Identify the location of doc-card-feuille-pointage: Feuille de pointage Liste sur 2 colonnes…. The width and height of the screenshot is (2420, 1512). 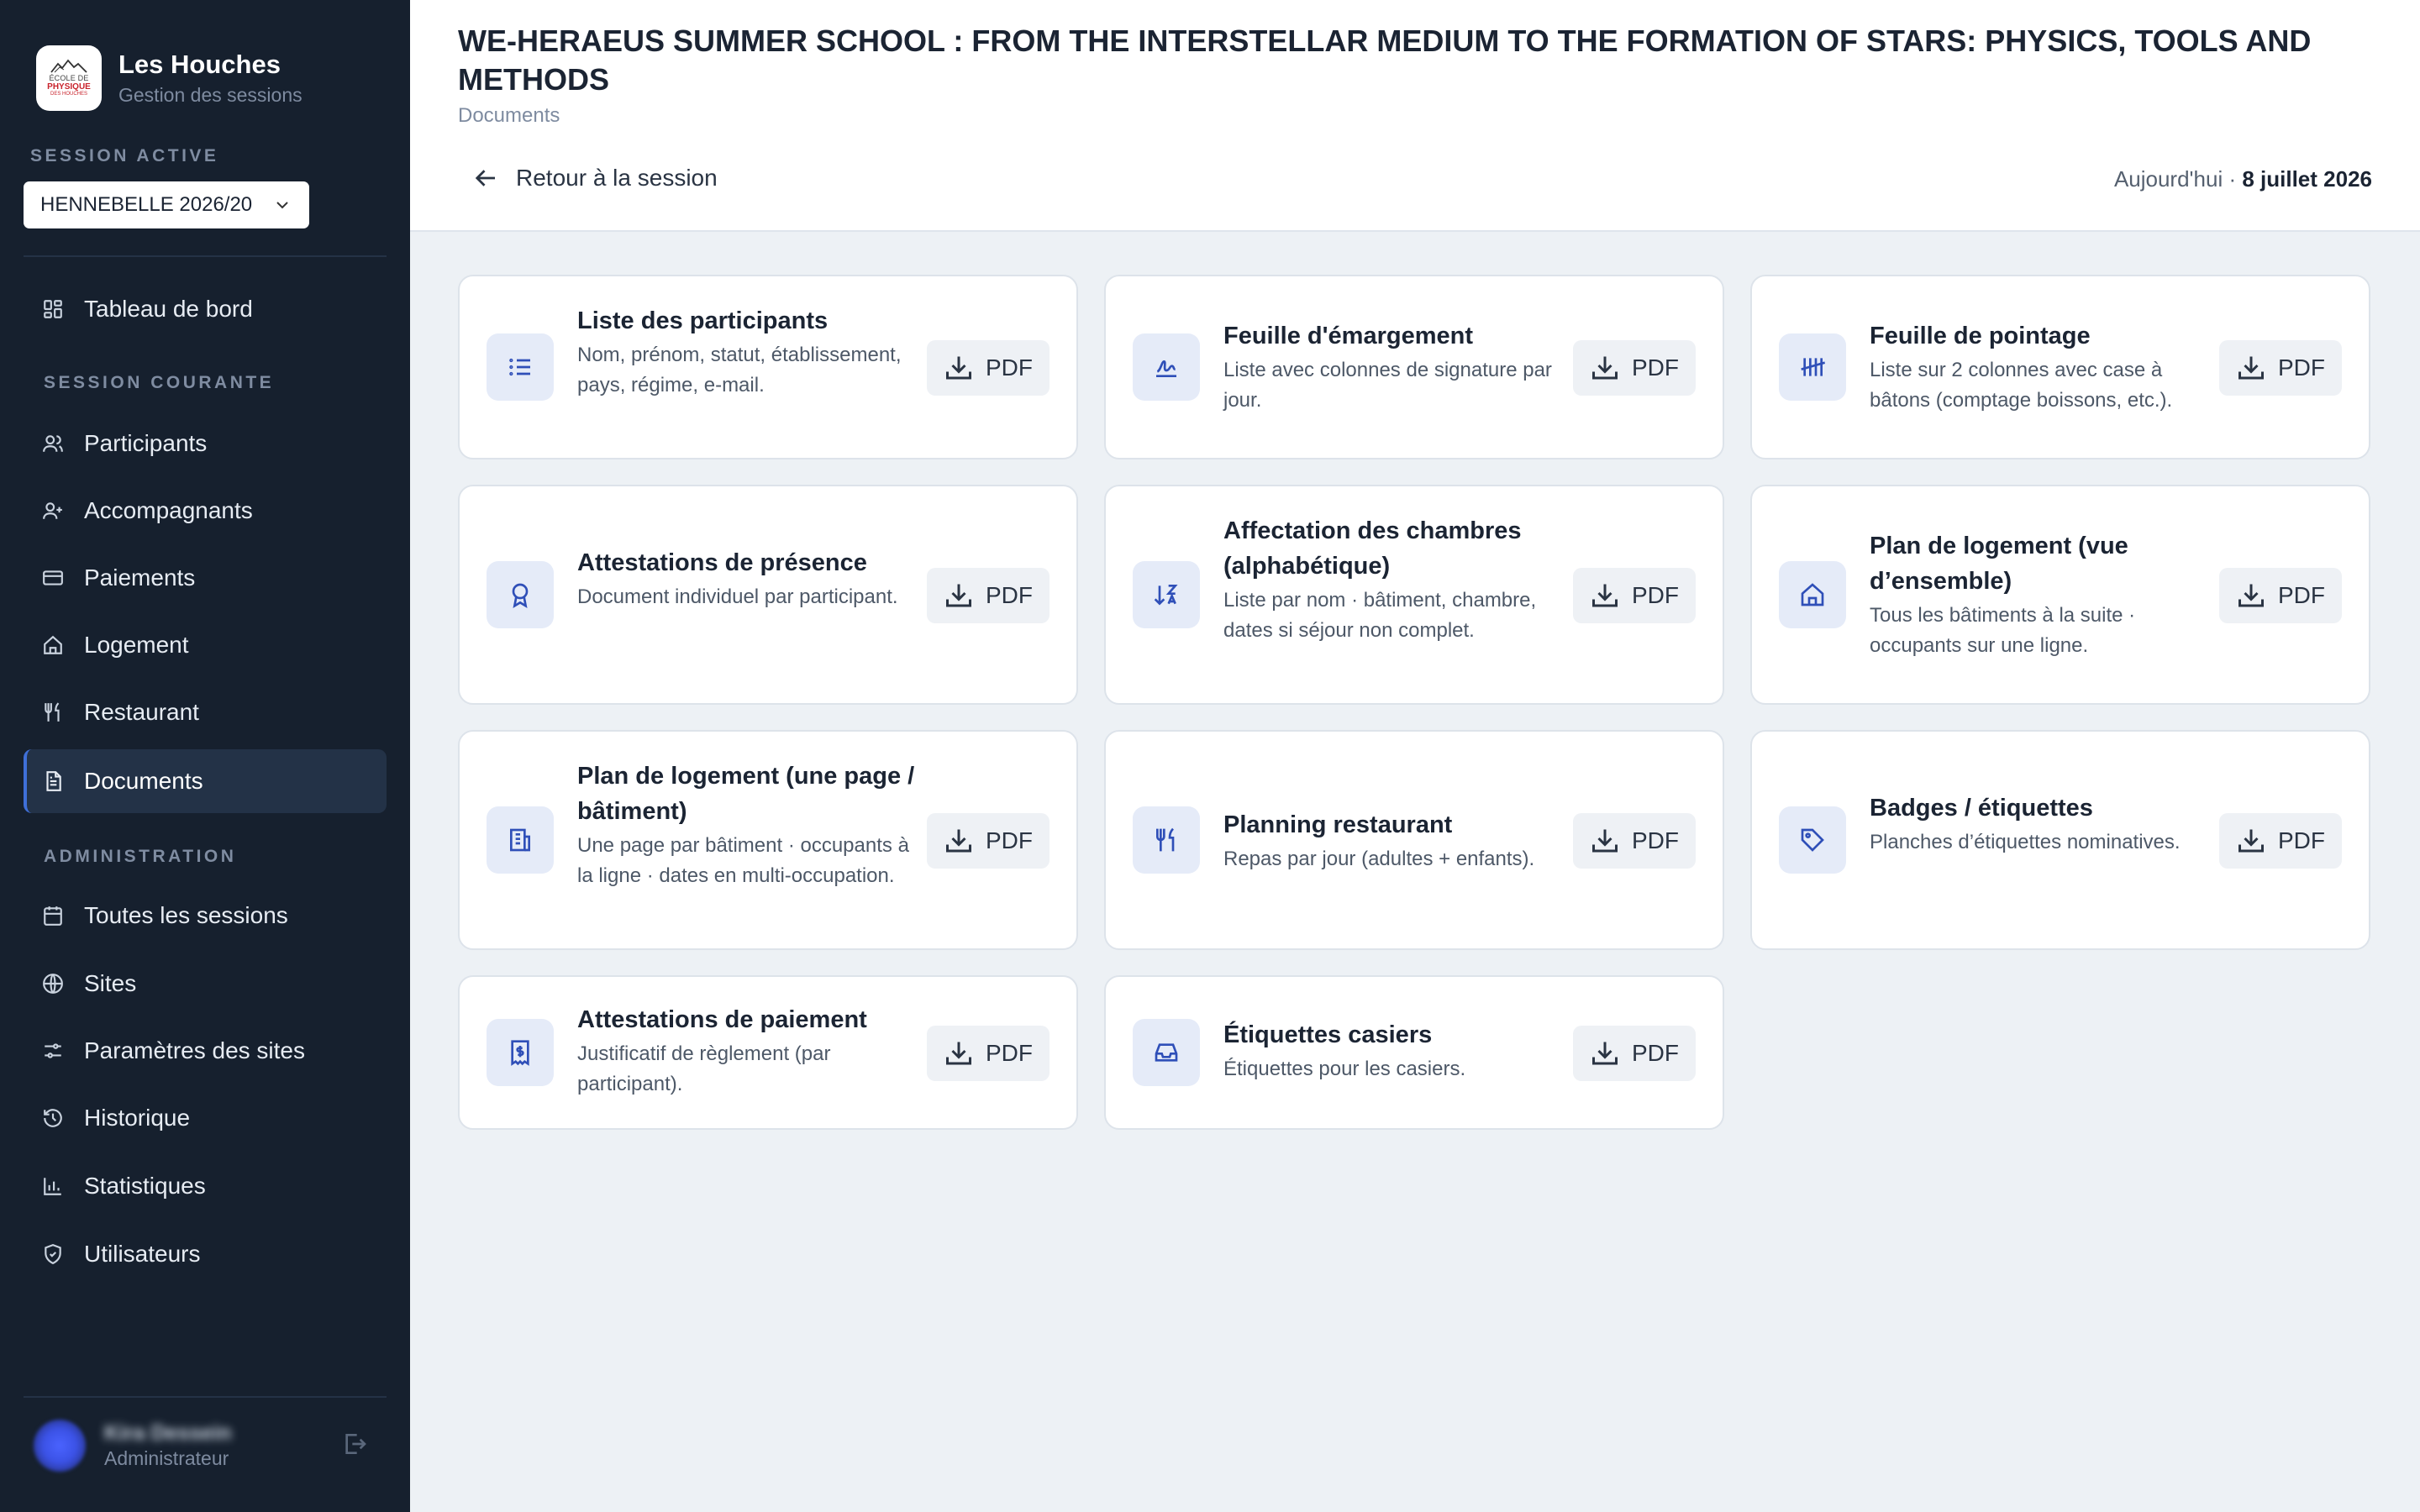
(2060, 367).